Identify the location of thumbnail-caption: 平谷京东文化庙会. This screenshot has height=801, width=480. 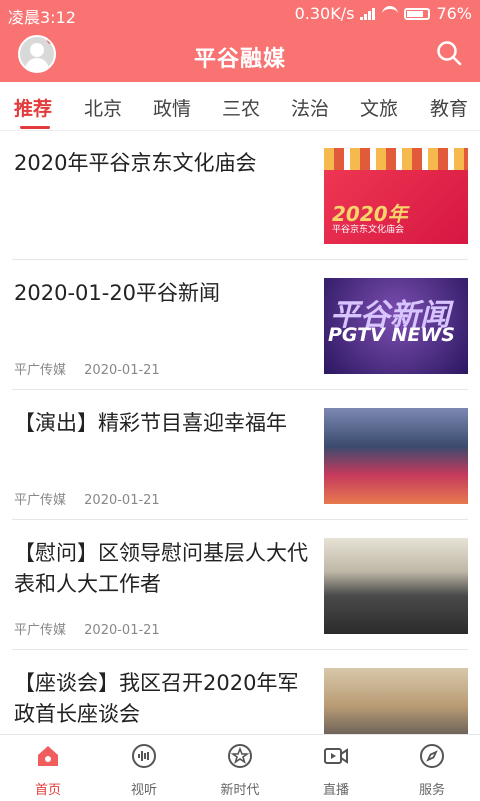
(368, 230).